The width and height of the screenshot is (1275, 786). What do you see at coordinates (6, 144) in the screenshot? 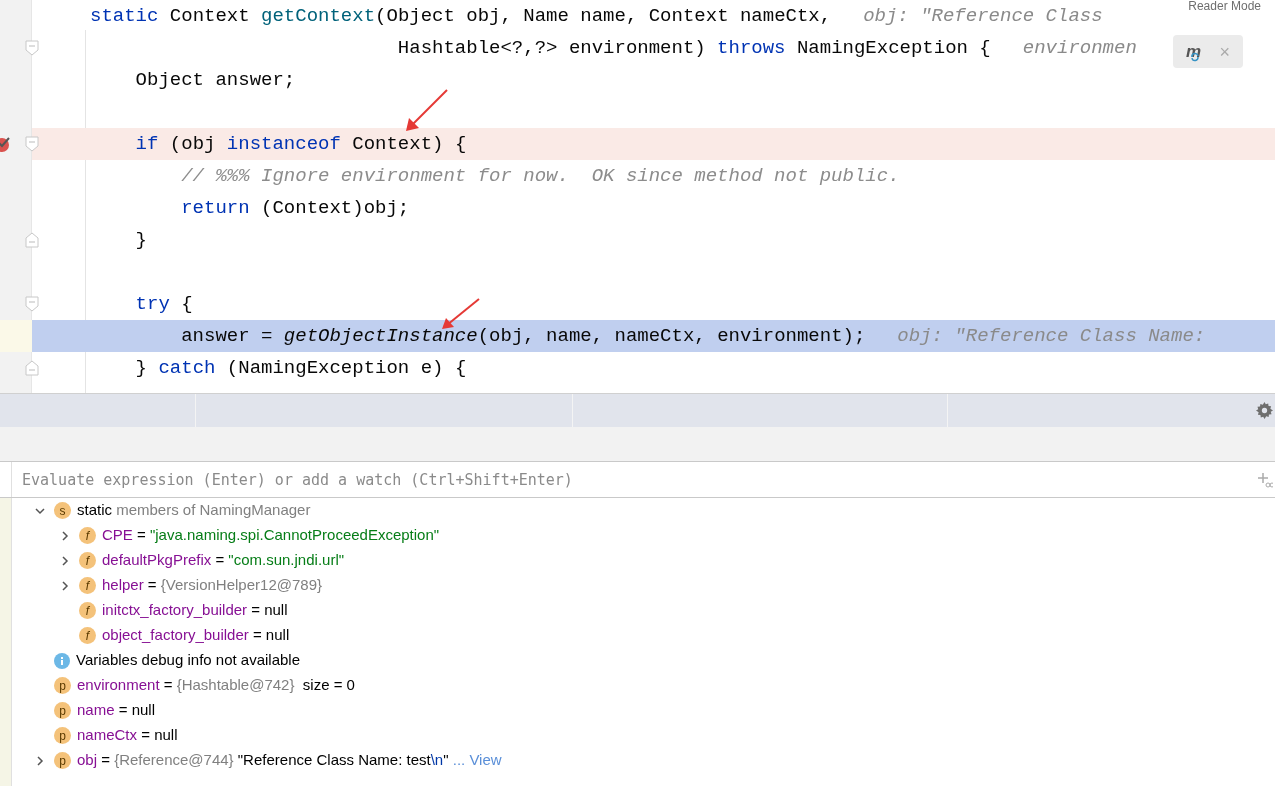
I see `breakpoint-icon` at bounding box center [6, 144].